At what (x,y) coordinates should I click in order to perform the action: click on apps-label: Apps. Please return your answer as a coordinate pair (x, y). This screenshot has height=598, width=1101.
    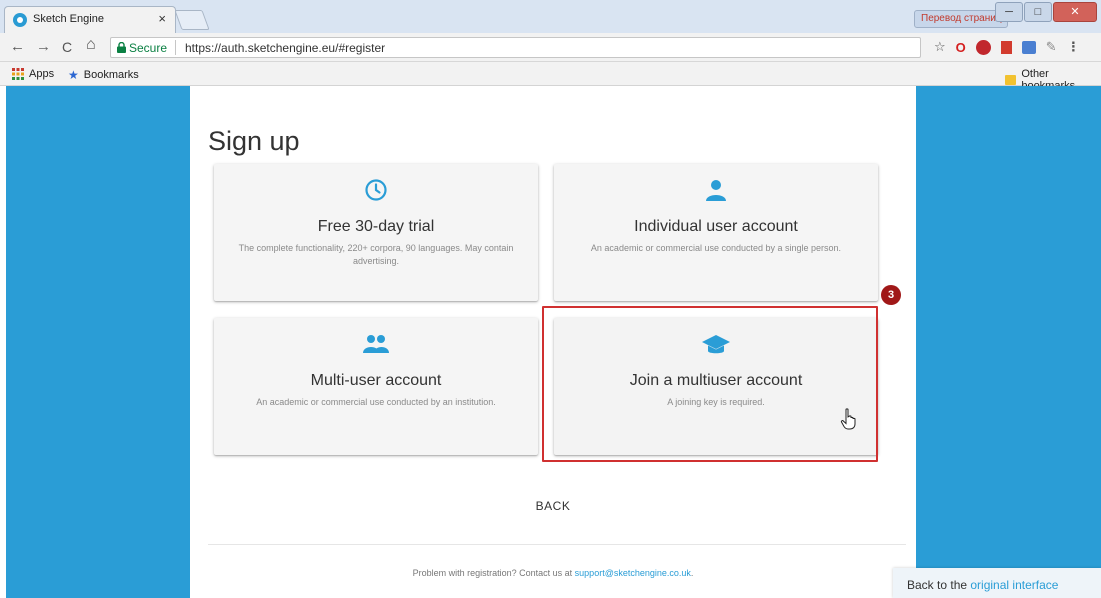
    Looking at the image, I should click on (42, 74).